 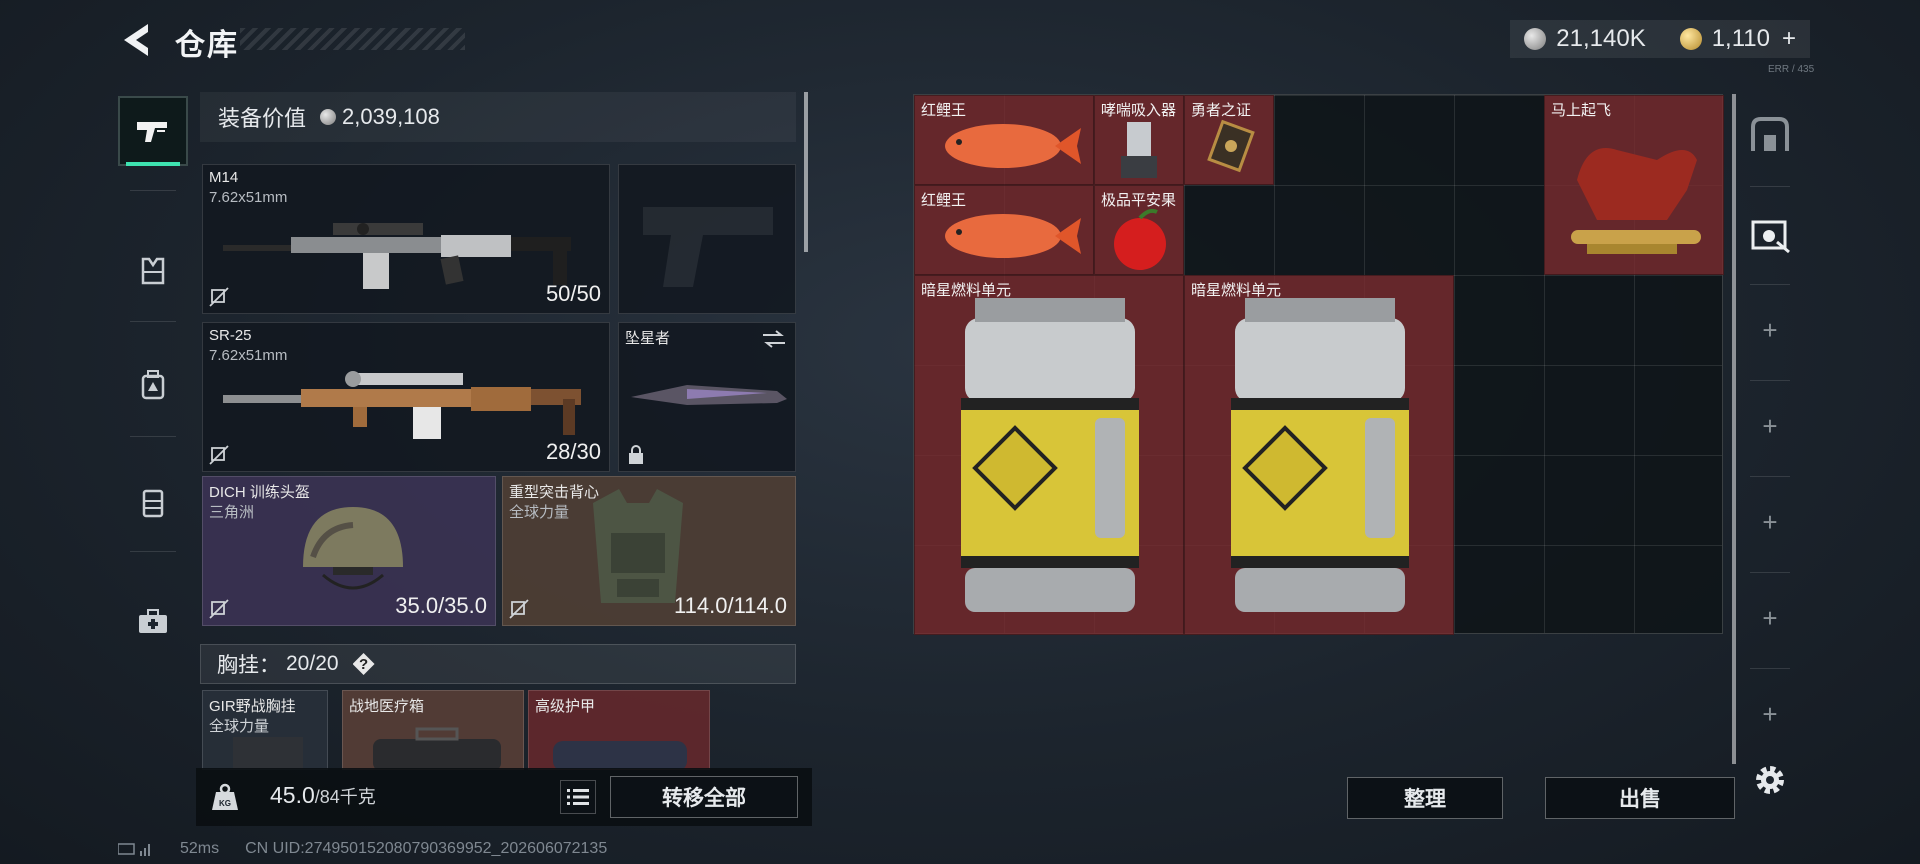 I want to click on stash-item: 马上起飞, so click(x=1634, y=185).